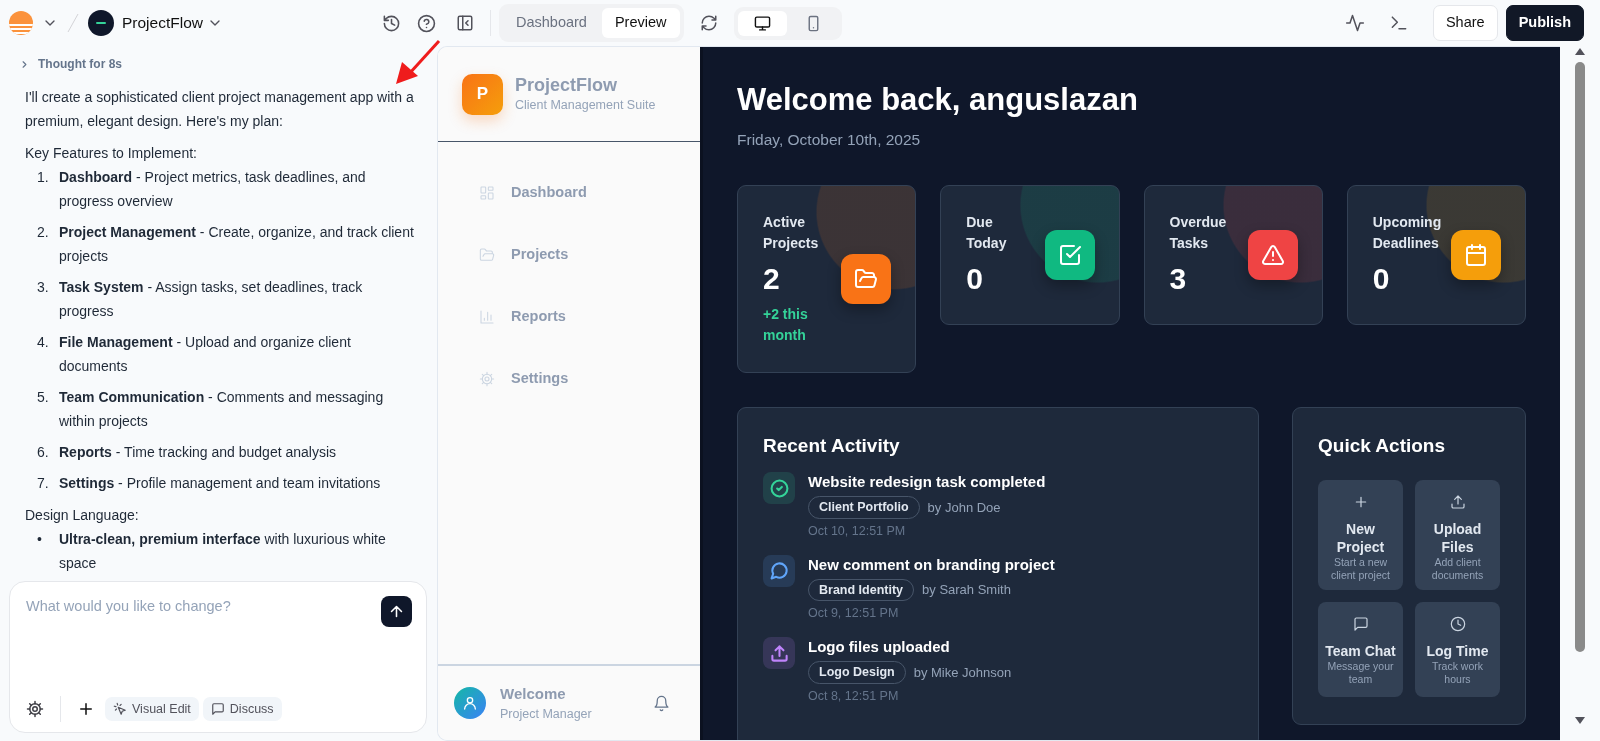  What do you see at coordinates (1457, 502) in the screenshot?
I see `upload-icon` at bounding box center [1457, 502].